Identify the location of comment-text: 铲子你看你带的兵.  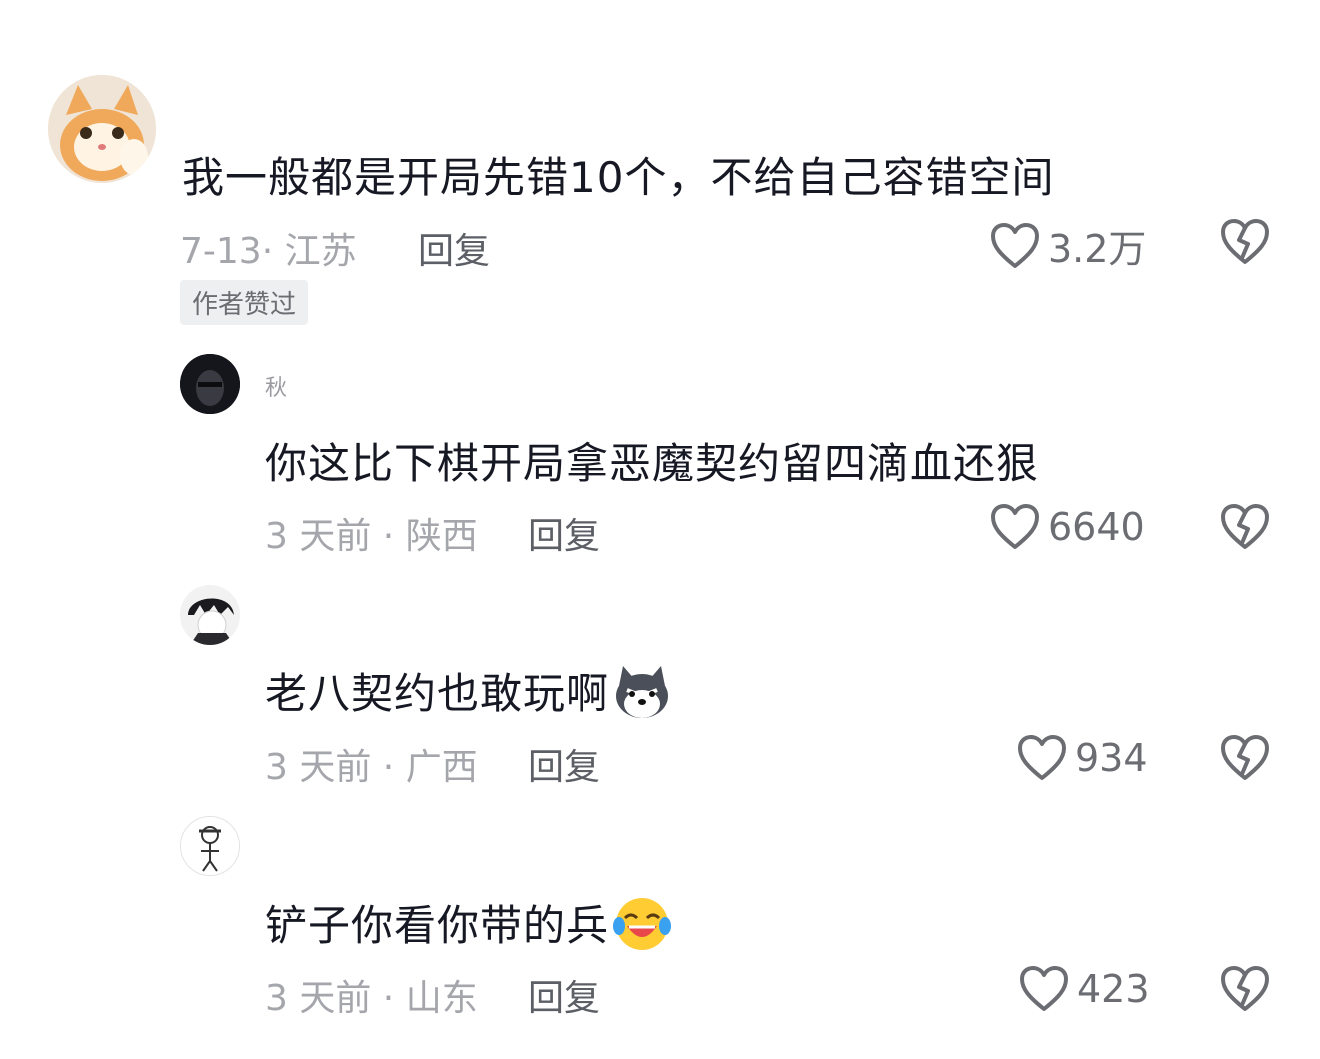
(468, 927).